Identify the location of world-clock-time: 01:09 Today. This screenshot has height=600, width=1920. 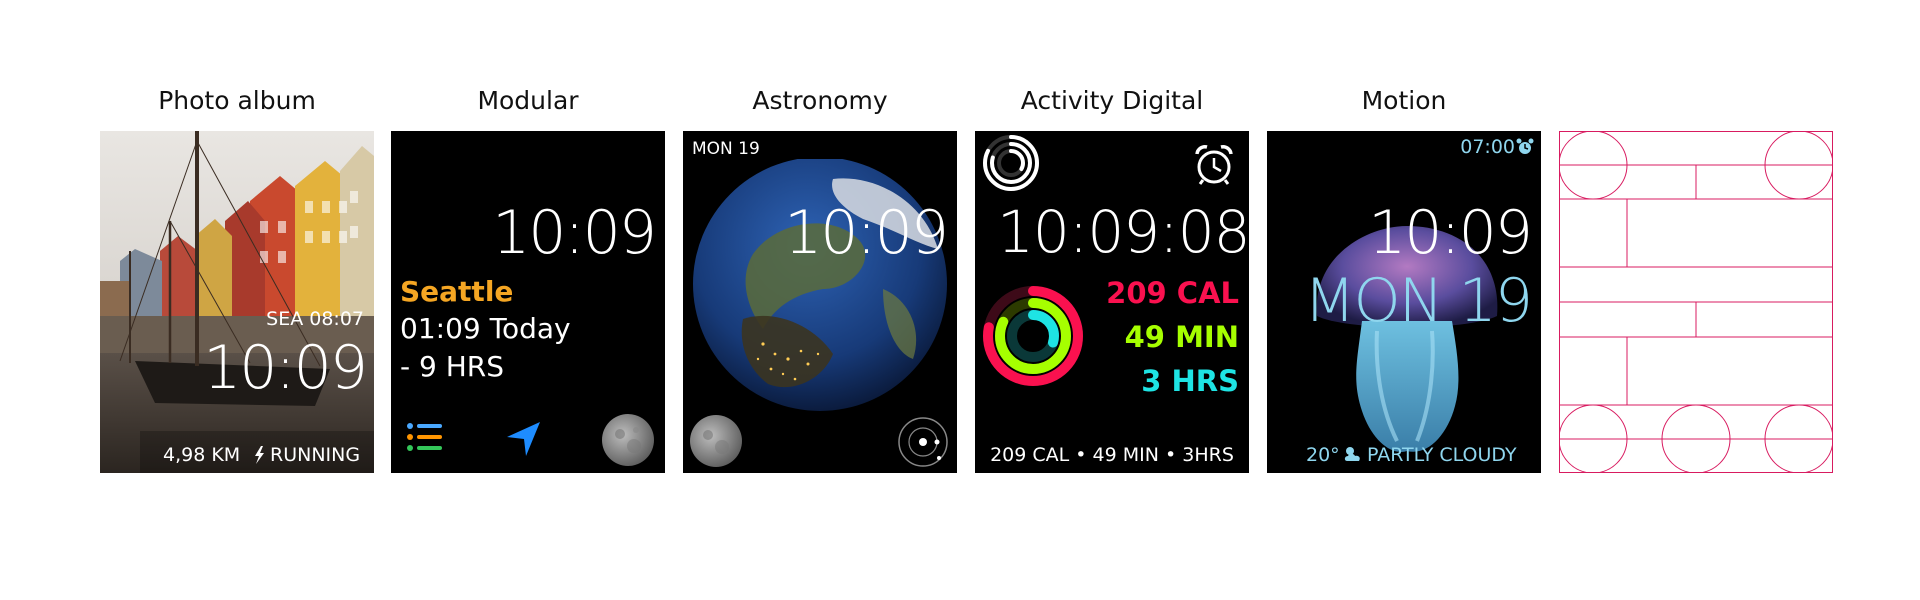
(485, 328).